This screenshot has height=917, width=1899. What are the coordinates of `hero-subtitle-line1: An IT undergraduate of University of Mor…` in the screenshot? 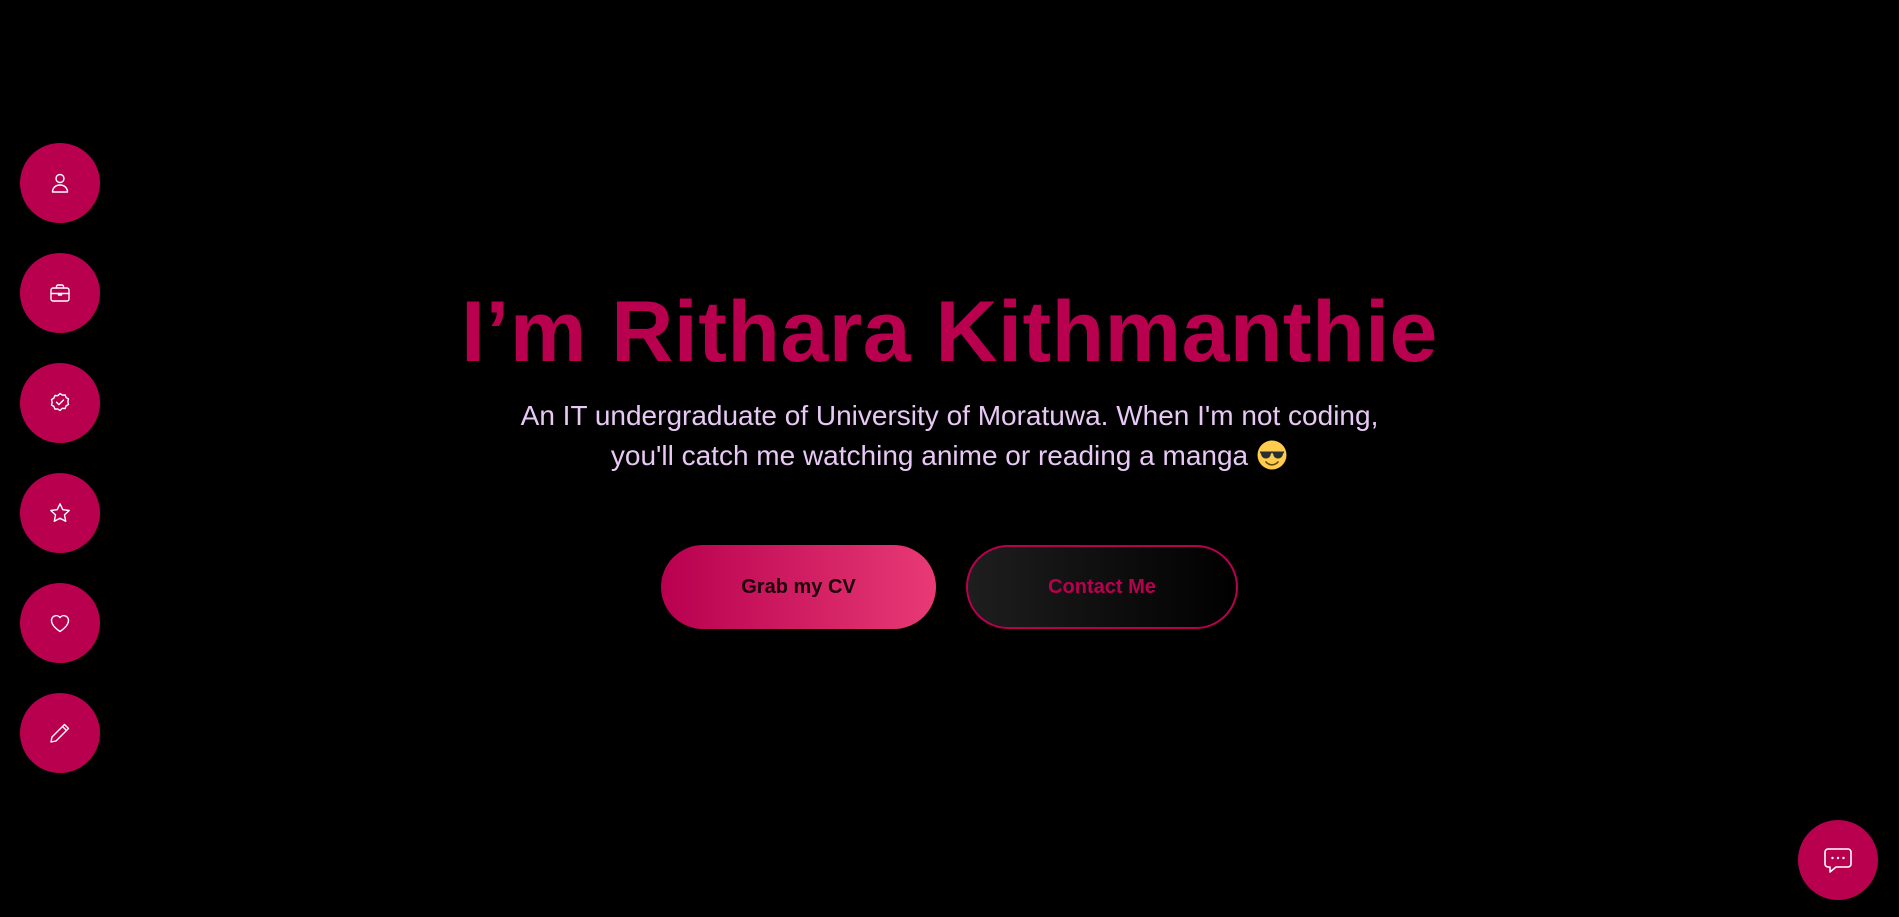 It's located at (949, 415).